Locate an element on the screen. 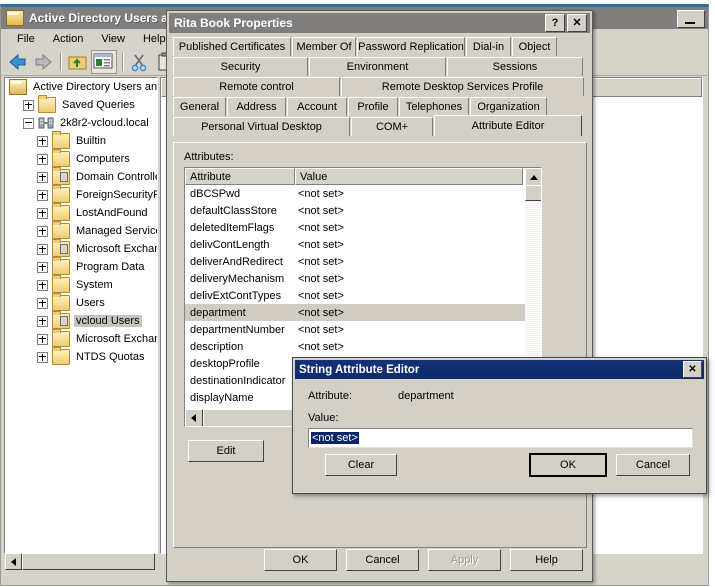 The width and height of the screenshot is (715, 587). tree-item-computers: Computers is located at coordinates (81, 158).